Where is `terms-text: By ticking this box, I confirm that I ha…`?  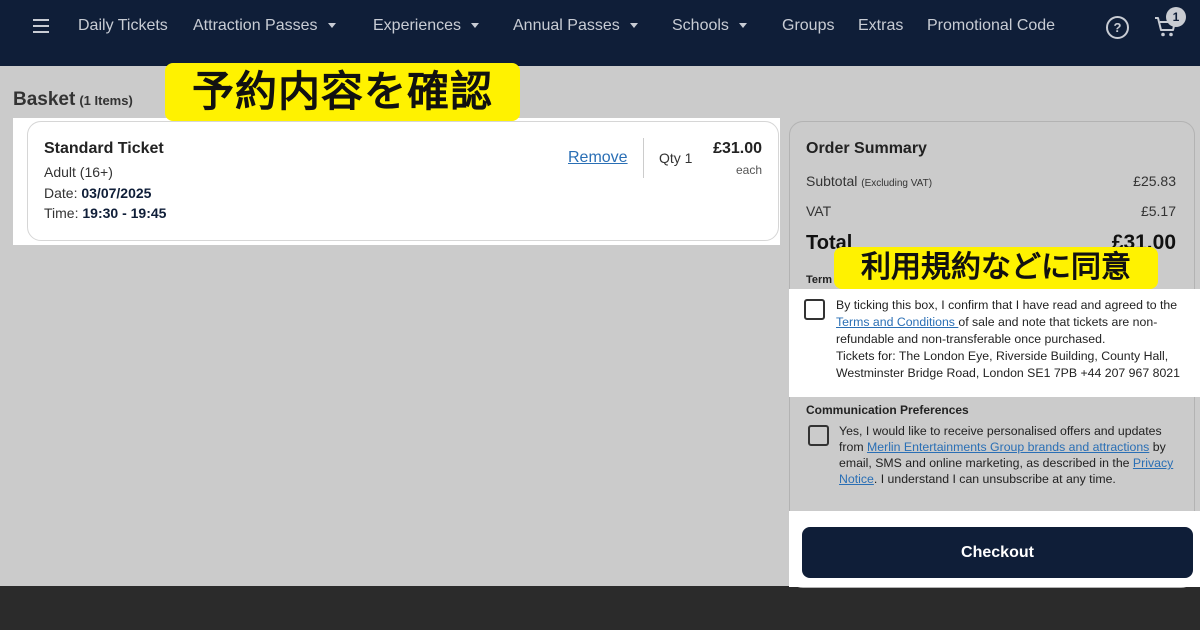
terms-text: By ticking this box, I confirm that I ha… is located at coordinates (1008, 339).